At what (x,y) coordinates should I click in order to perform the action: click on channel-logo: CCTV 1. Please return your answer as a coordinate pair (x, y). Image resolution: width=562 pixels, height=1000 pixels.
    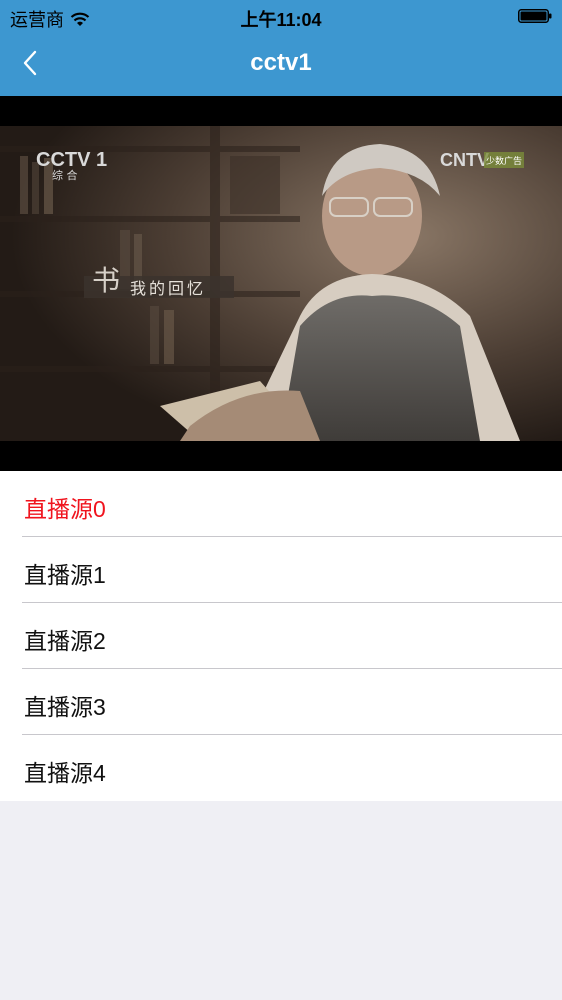
    Looking at the image, I should click on (71, 160).